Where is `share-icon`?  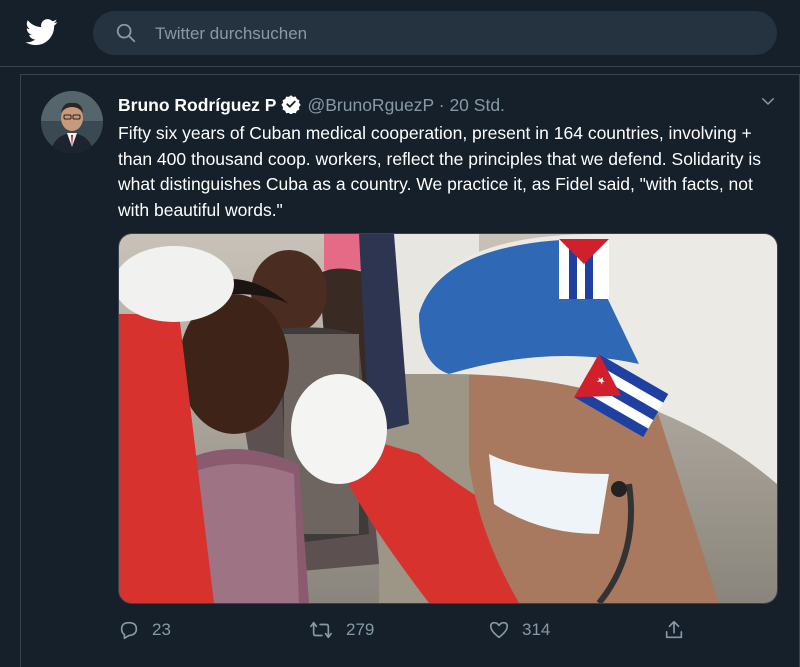 share-icon is located at coordinates (674, 629).